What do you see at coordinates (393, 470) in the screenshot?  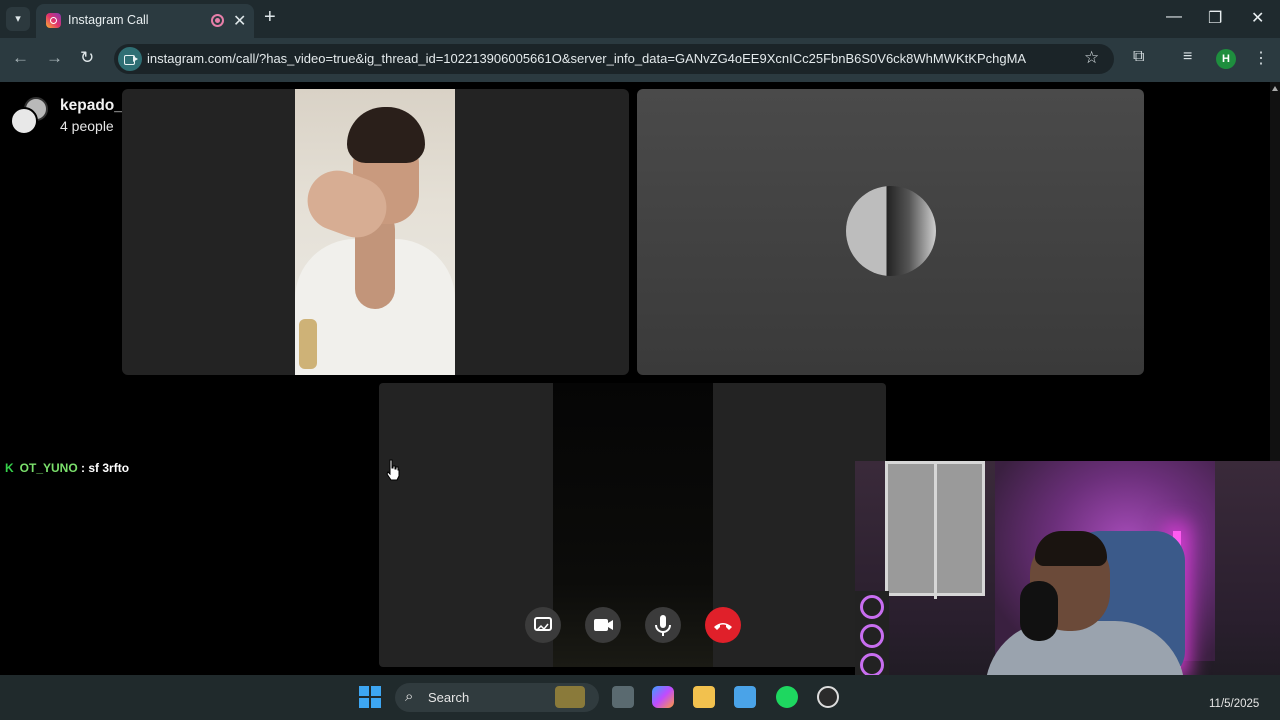 I see `hand-cursor-icon` at bounding box center [393, 470].